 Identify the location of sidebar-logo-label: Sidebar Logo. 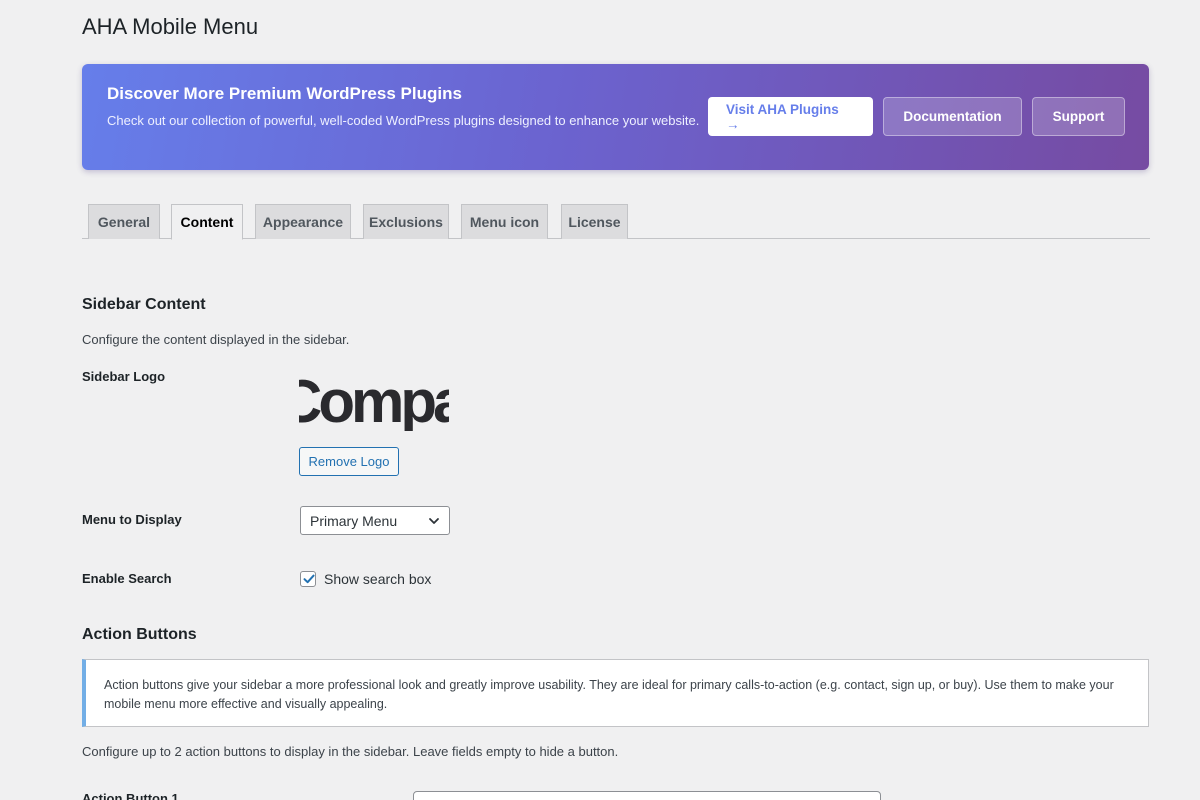
(124, 376).